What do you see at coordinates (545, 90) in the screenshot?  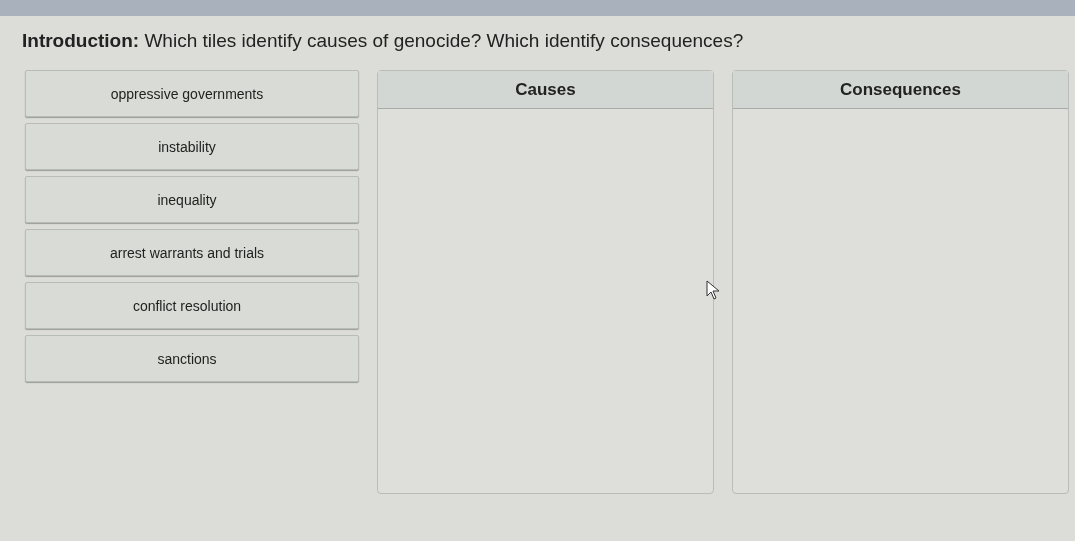 I see `drop-zone-header: Causes` at bounding box center [545, 90].